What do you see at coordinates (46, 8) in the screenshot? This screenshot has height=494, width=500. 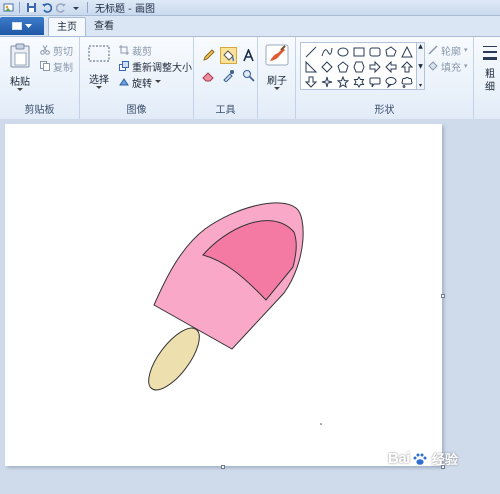 I see `undo-icon` at bounding box center [46, 8].